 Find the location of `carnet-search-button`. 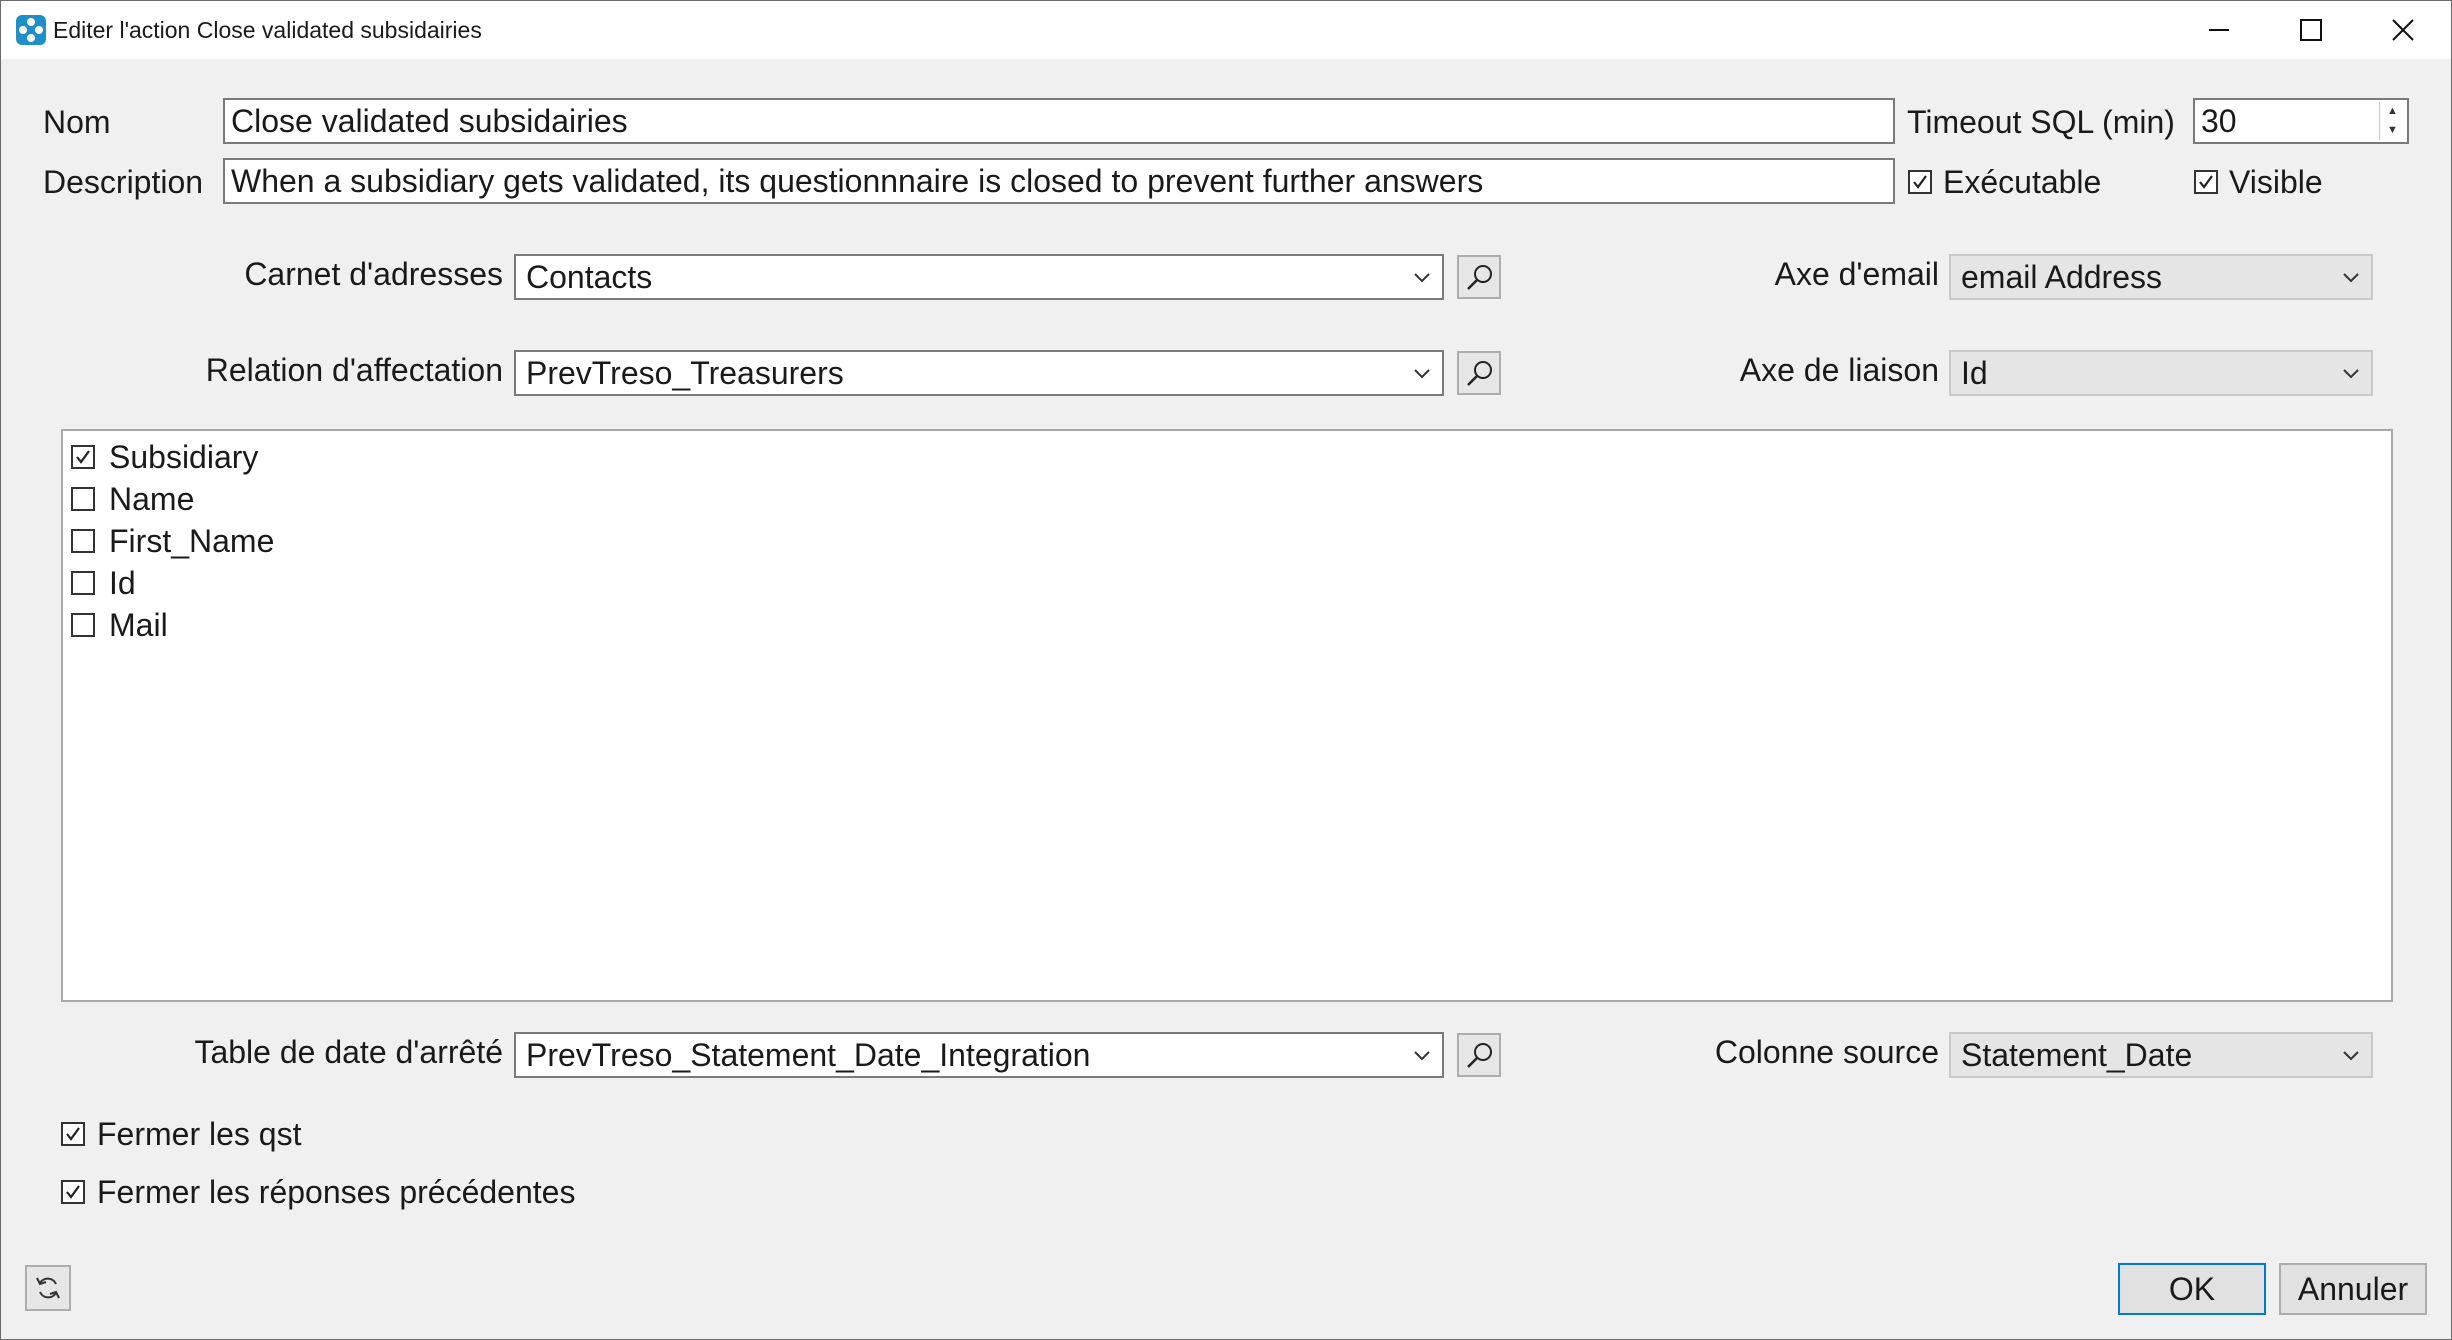

carnet-search-button is located at coordinates (1479, 277).